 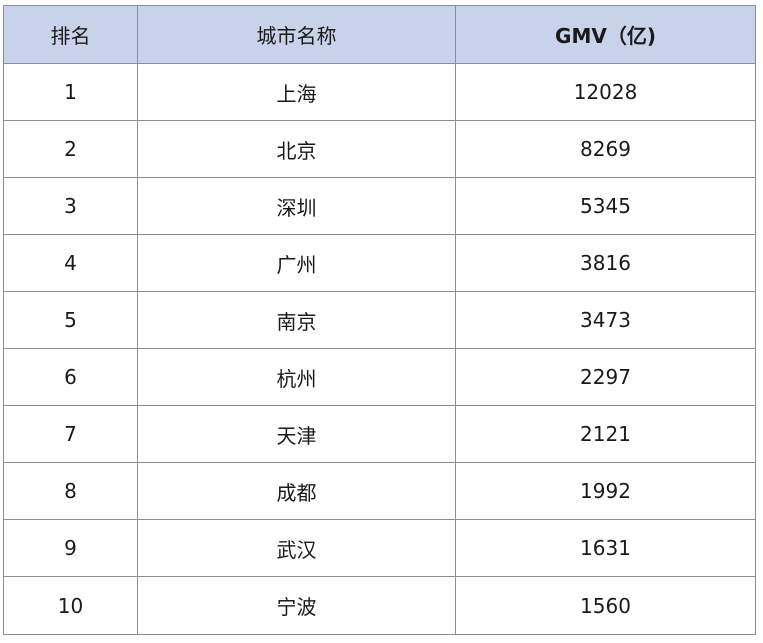 I want to click on rank-cell: 5, so click(x=70, y=320).